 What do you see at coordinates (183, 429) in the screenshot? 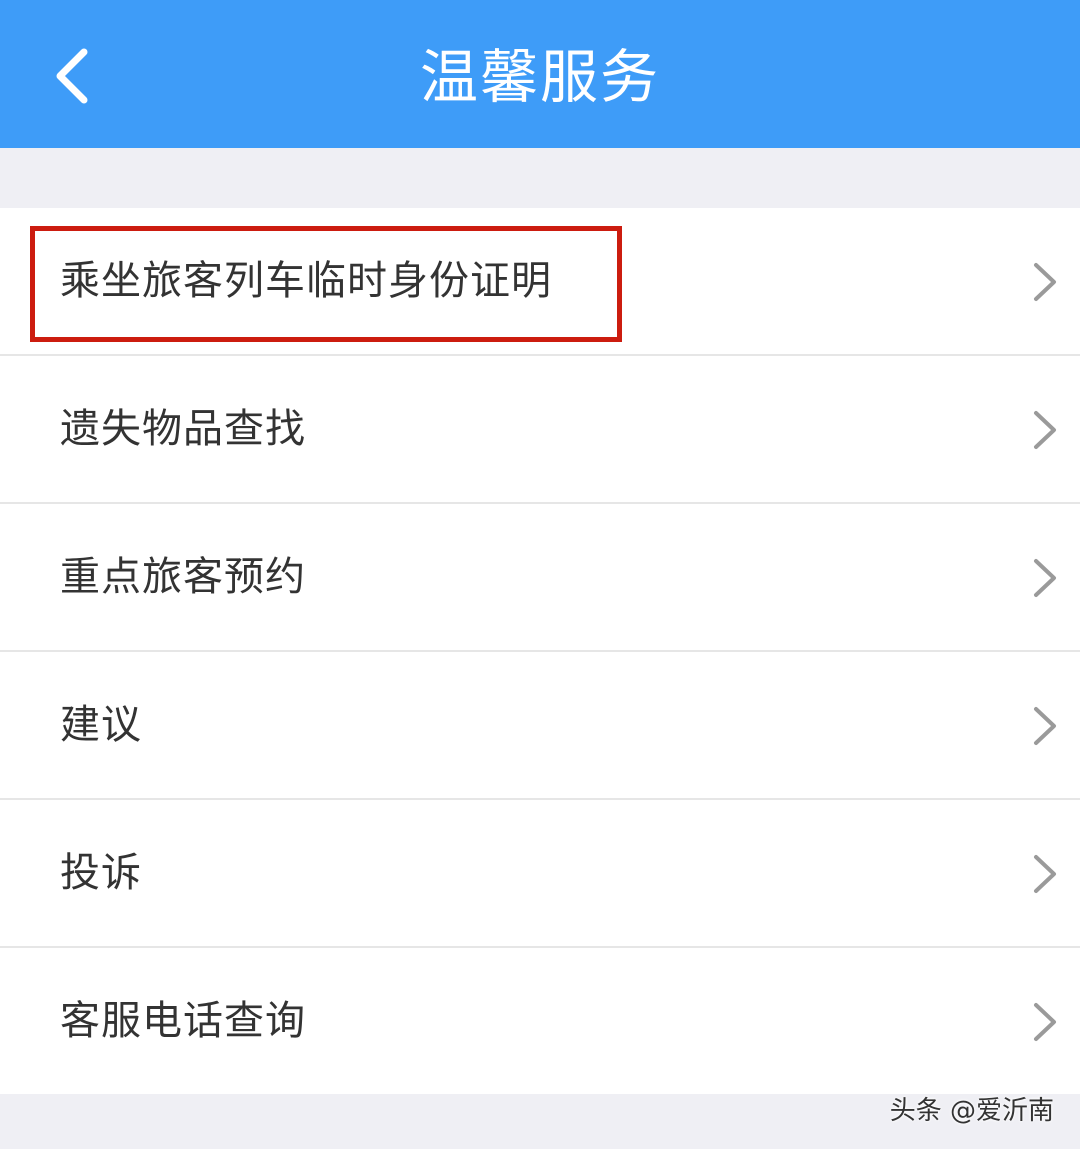
I see `menu-item-label: 遗失物品查找` at bounding box center [183, 429].